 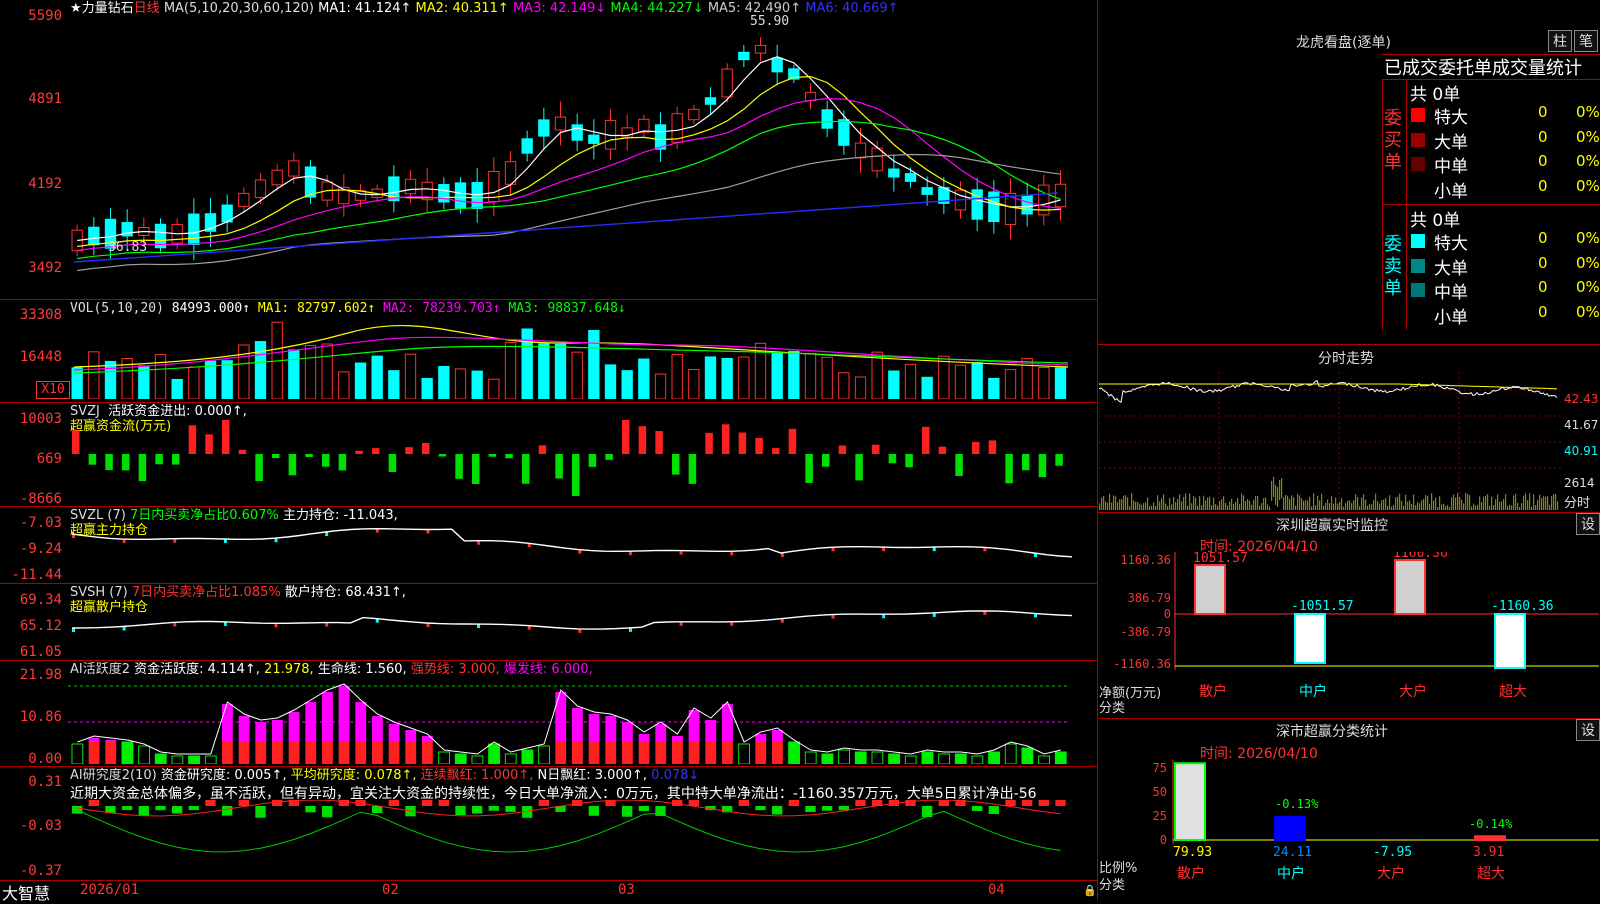 I want to click on tab-filled: 已成交, so click(x=1411, y=67).